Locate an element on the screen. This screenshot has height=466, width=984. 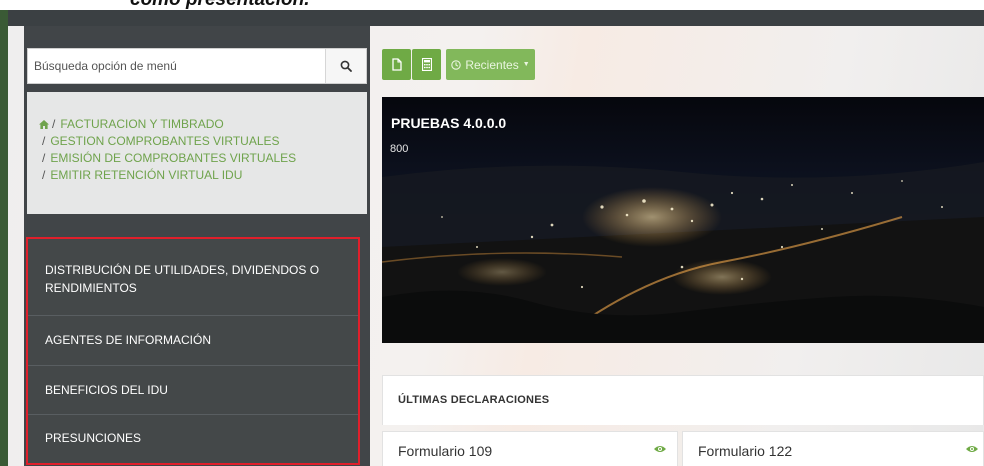
menu-item-label: PRESUNCIONES is located at coordinates (93, 438).